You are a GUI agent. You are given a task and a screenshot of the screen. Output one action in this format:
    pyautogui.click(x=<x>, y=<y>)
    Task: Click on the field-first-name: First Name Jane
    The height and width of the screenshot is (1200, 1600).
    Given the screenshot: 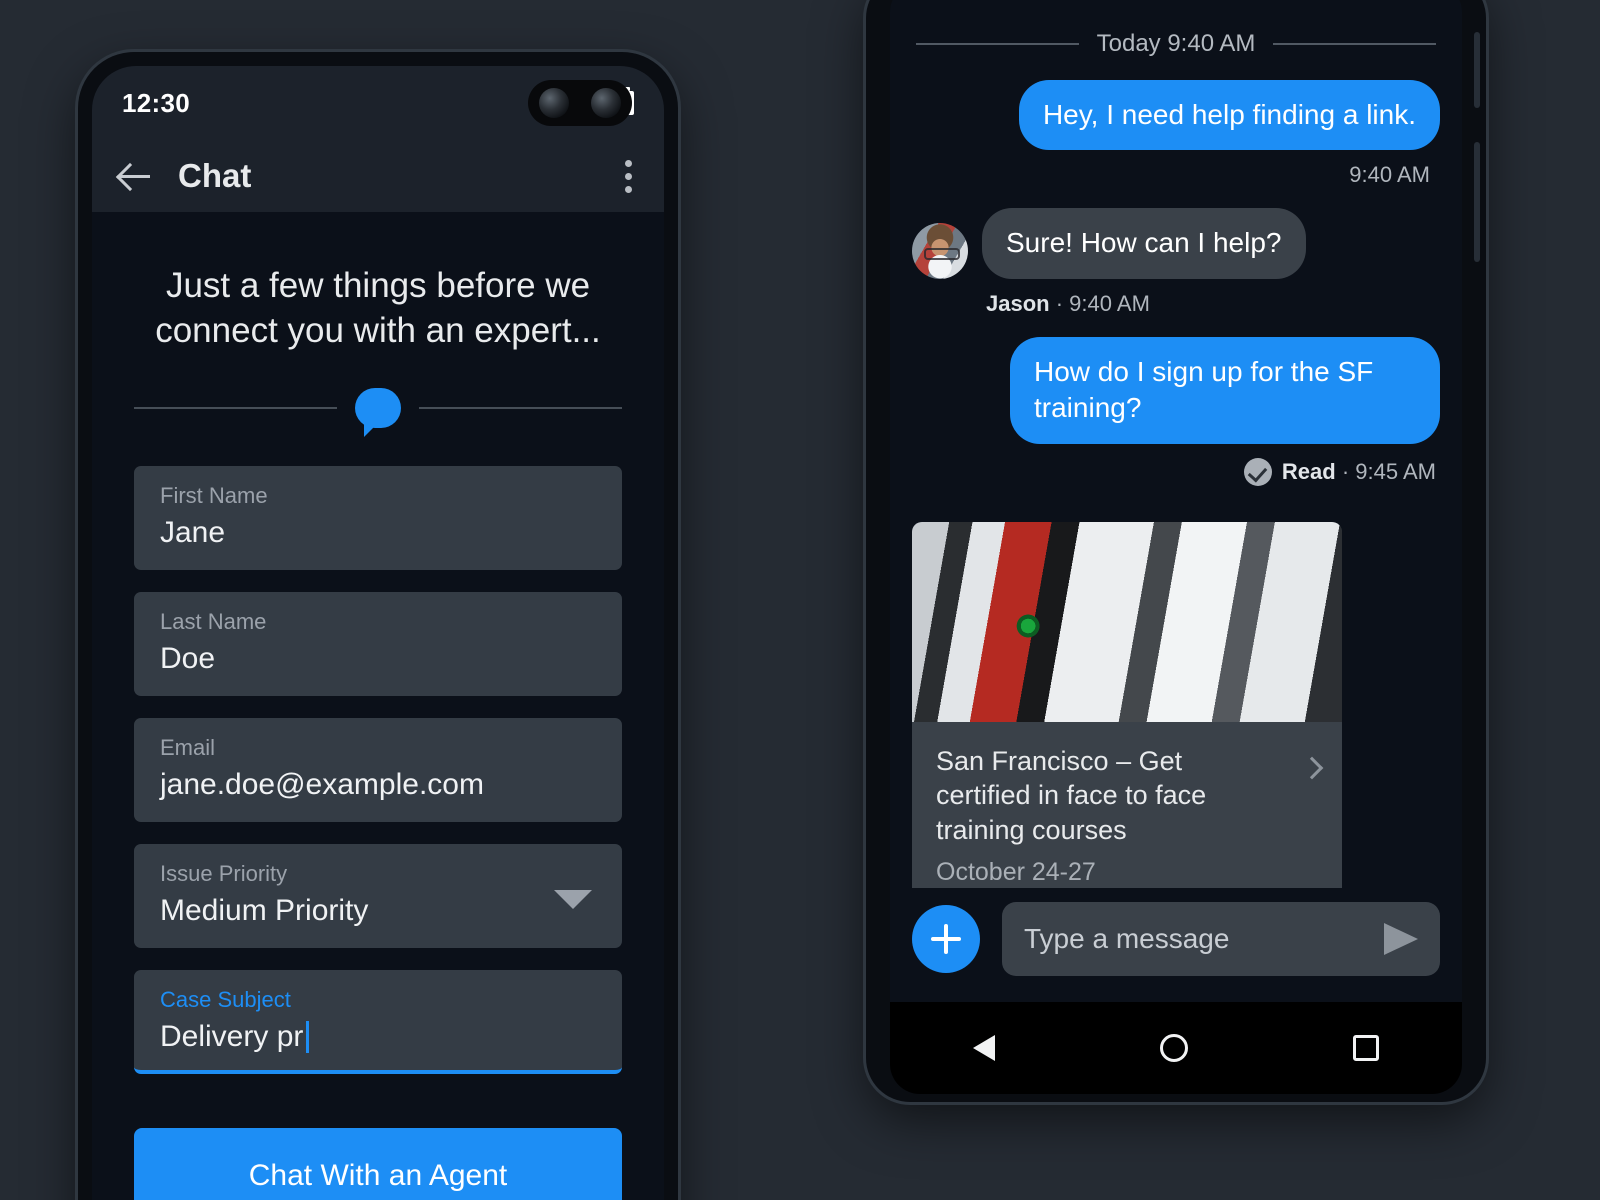 What is the action you would take?
    pyautogui.click(x=378, y=517)
    